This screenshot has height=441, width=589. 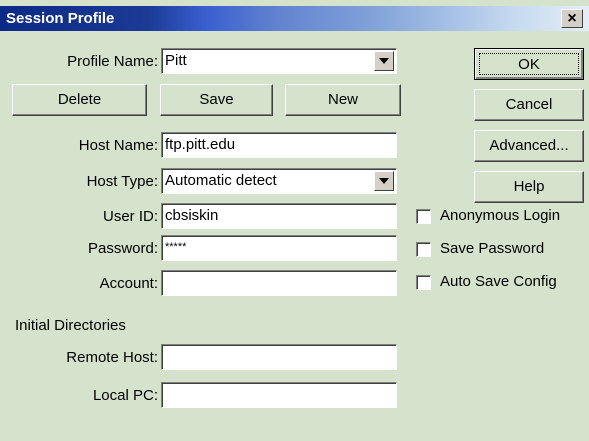 I want to click on ok-focus-rect: OK, so click(x=529, y=64).